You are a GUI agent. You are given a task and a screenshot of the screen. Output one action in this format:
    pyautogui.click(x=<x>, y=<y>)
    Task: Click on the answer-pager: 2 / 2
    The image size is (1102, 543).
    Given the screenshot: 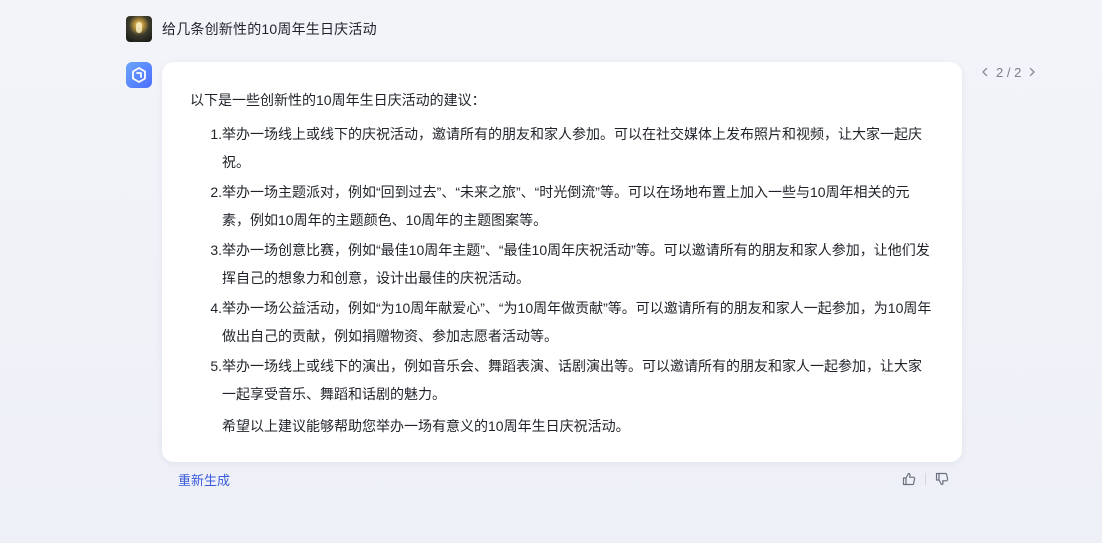 What is the action you would take?
    pyautogui.click(x=1008, y=72)
    